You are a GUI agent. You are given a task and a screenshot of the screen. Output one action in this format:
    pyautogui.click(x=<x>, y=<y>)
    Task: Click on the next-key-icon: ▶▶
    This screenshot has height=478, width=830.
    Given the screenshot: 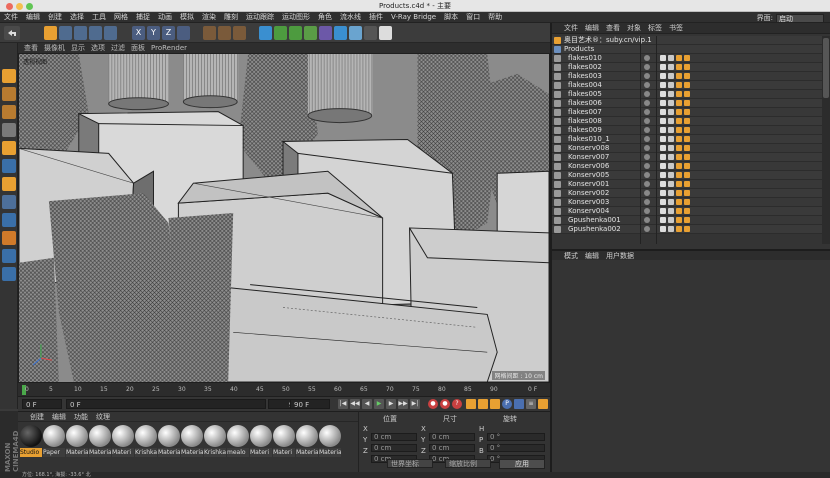 What is the action you would take?
    pyautogui.click(x=403, y=404)
    